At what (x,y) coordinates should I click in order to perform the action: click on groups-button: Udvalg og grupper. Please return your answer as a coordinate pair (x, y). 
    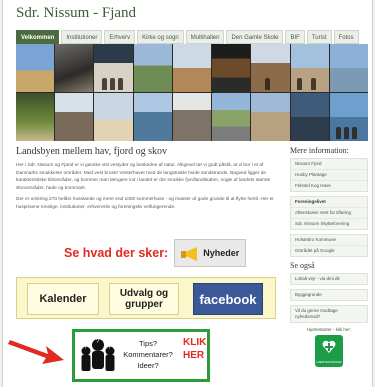
    Looking at the image, I should click on (144, 299).